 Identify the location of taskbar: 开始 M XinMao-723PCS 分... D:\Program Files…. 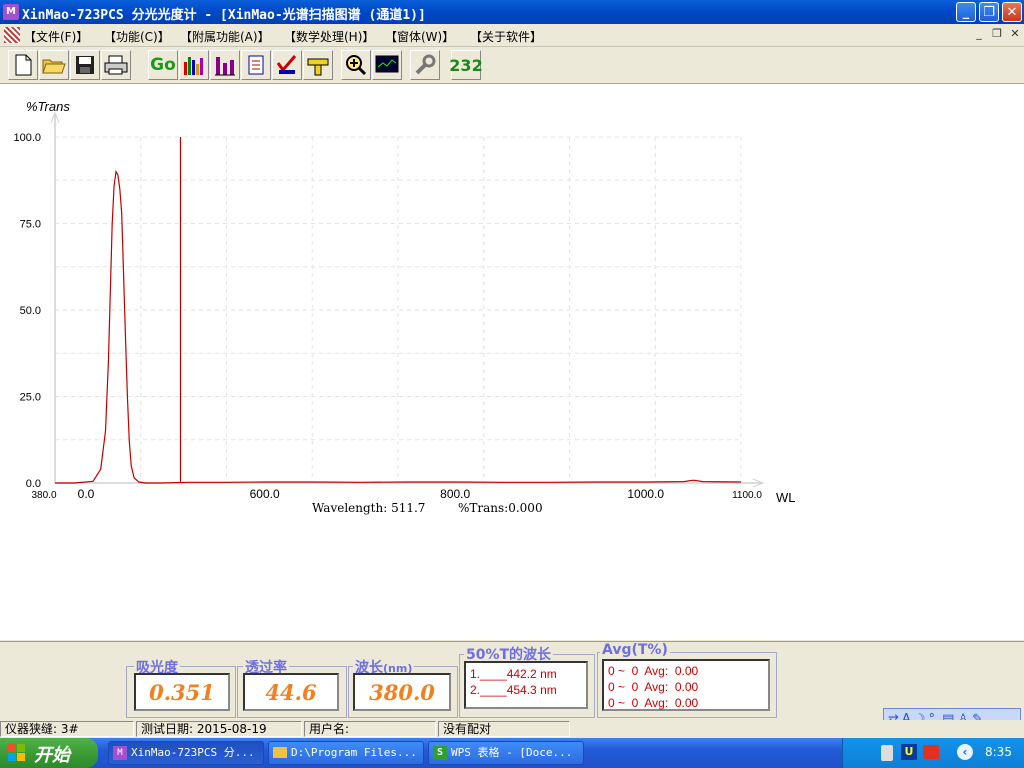
(512, 753).